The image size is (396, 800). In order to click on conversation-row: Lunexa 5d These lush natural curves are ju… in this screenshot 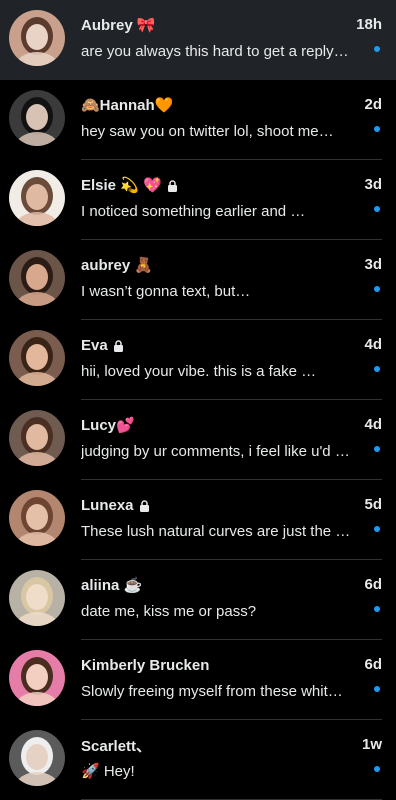, I will do `click(198, 520)`.